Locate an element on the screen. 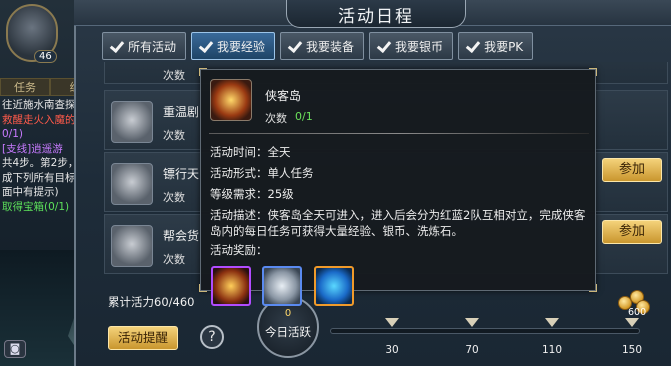  filter-tabs: 所有活动 我要经验 我要装备 我要银币 我要PK is located at coordinates (318, 46).